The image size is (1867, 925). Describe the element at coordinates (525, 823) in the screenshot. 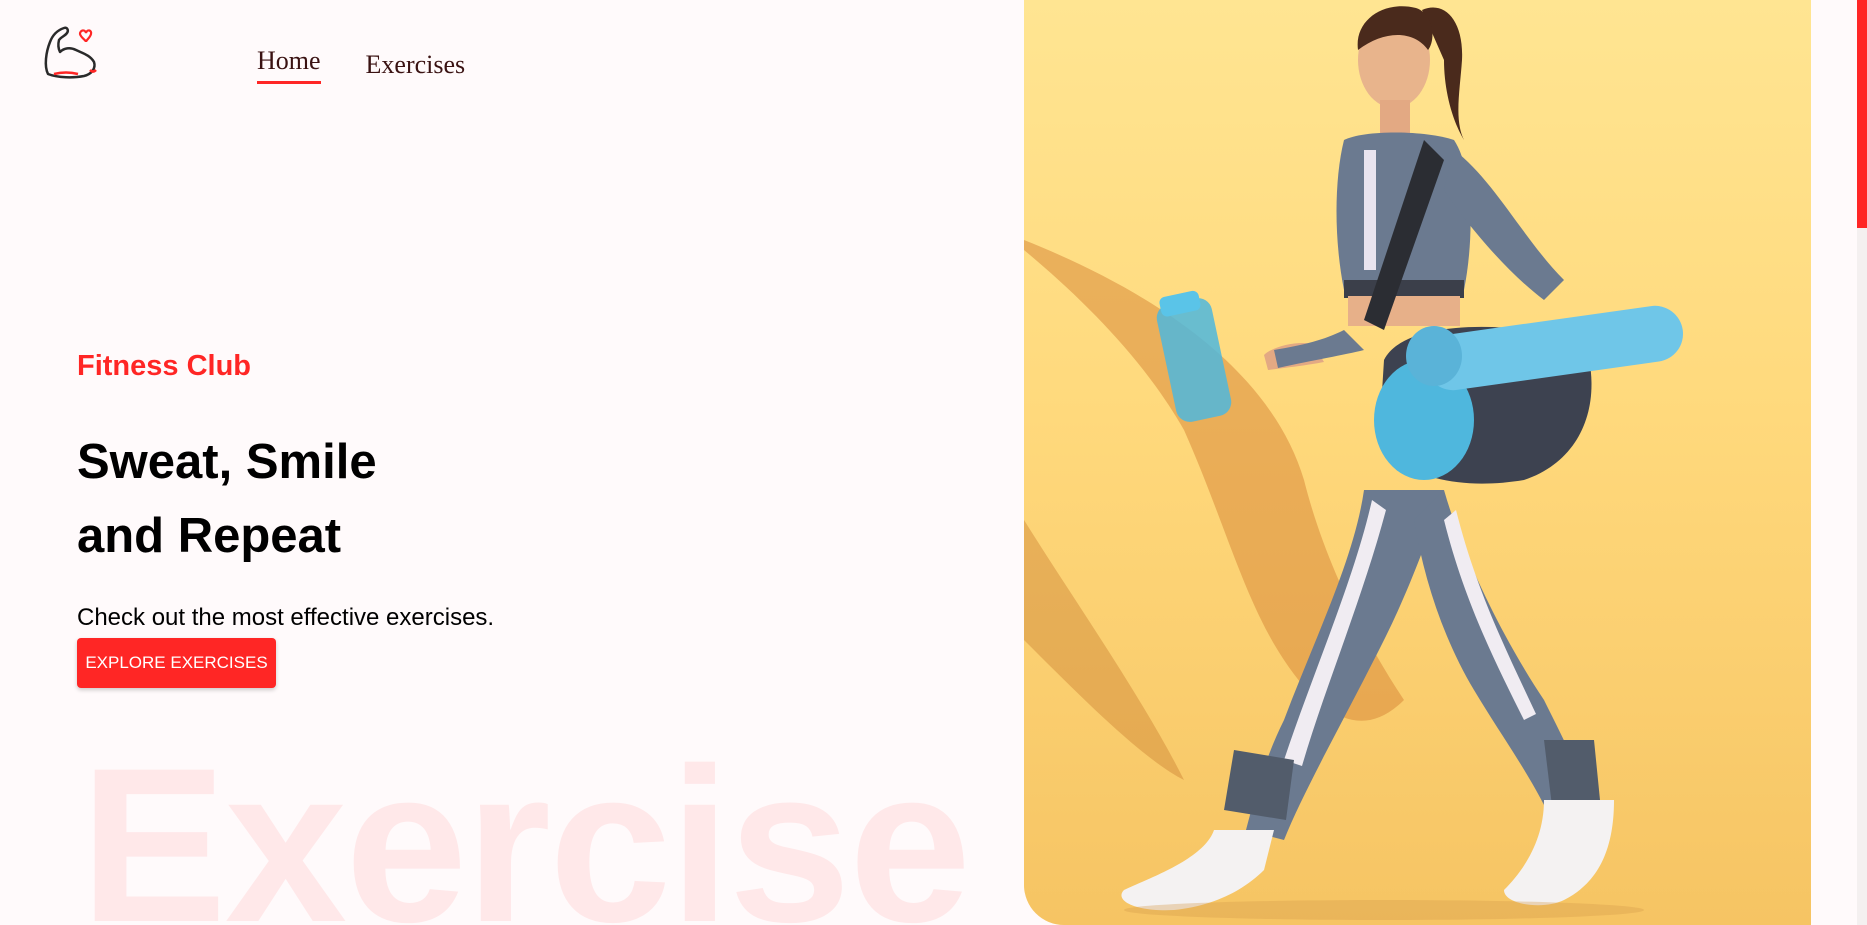

I see `watermark-text: Exercise` at that location.